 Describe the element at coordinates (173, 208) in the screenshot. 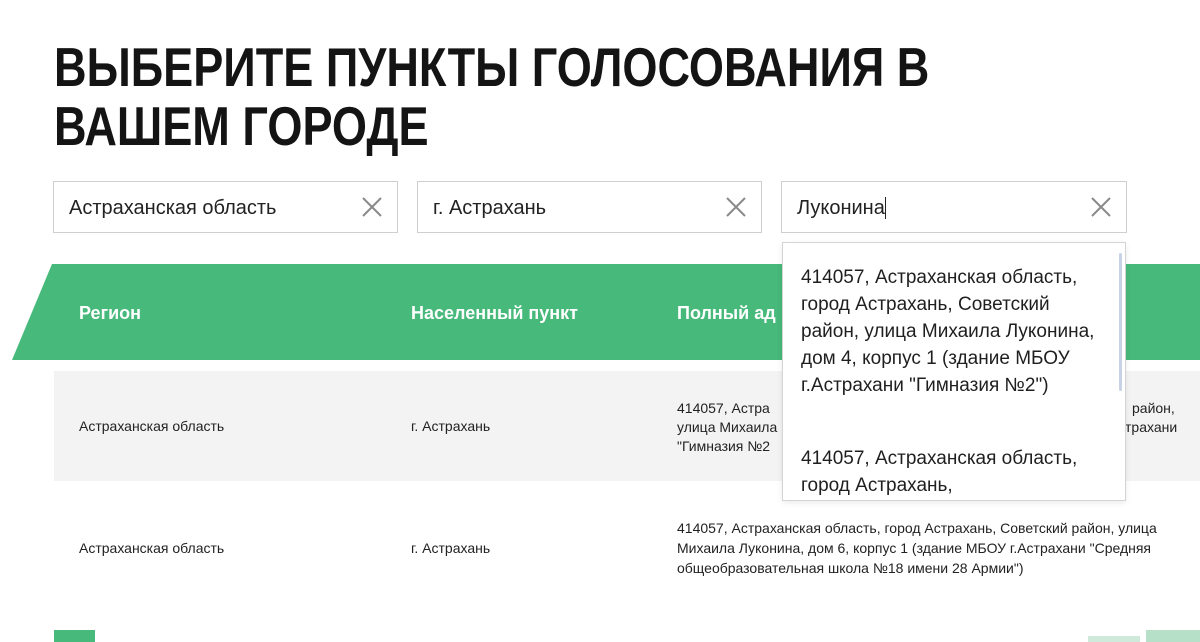

I see `region-filter-value: Астраханская область` at that location.